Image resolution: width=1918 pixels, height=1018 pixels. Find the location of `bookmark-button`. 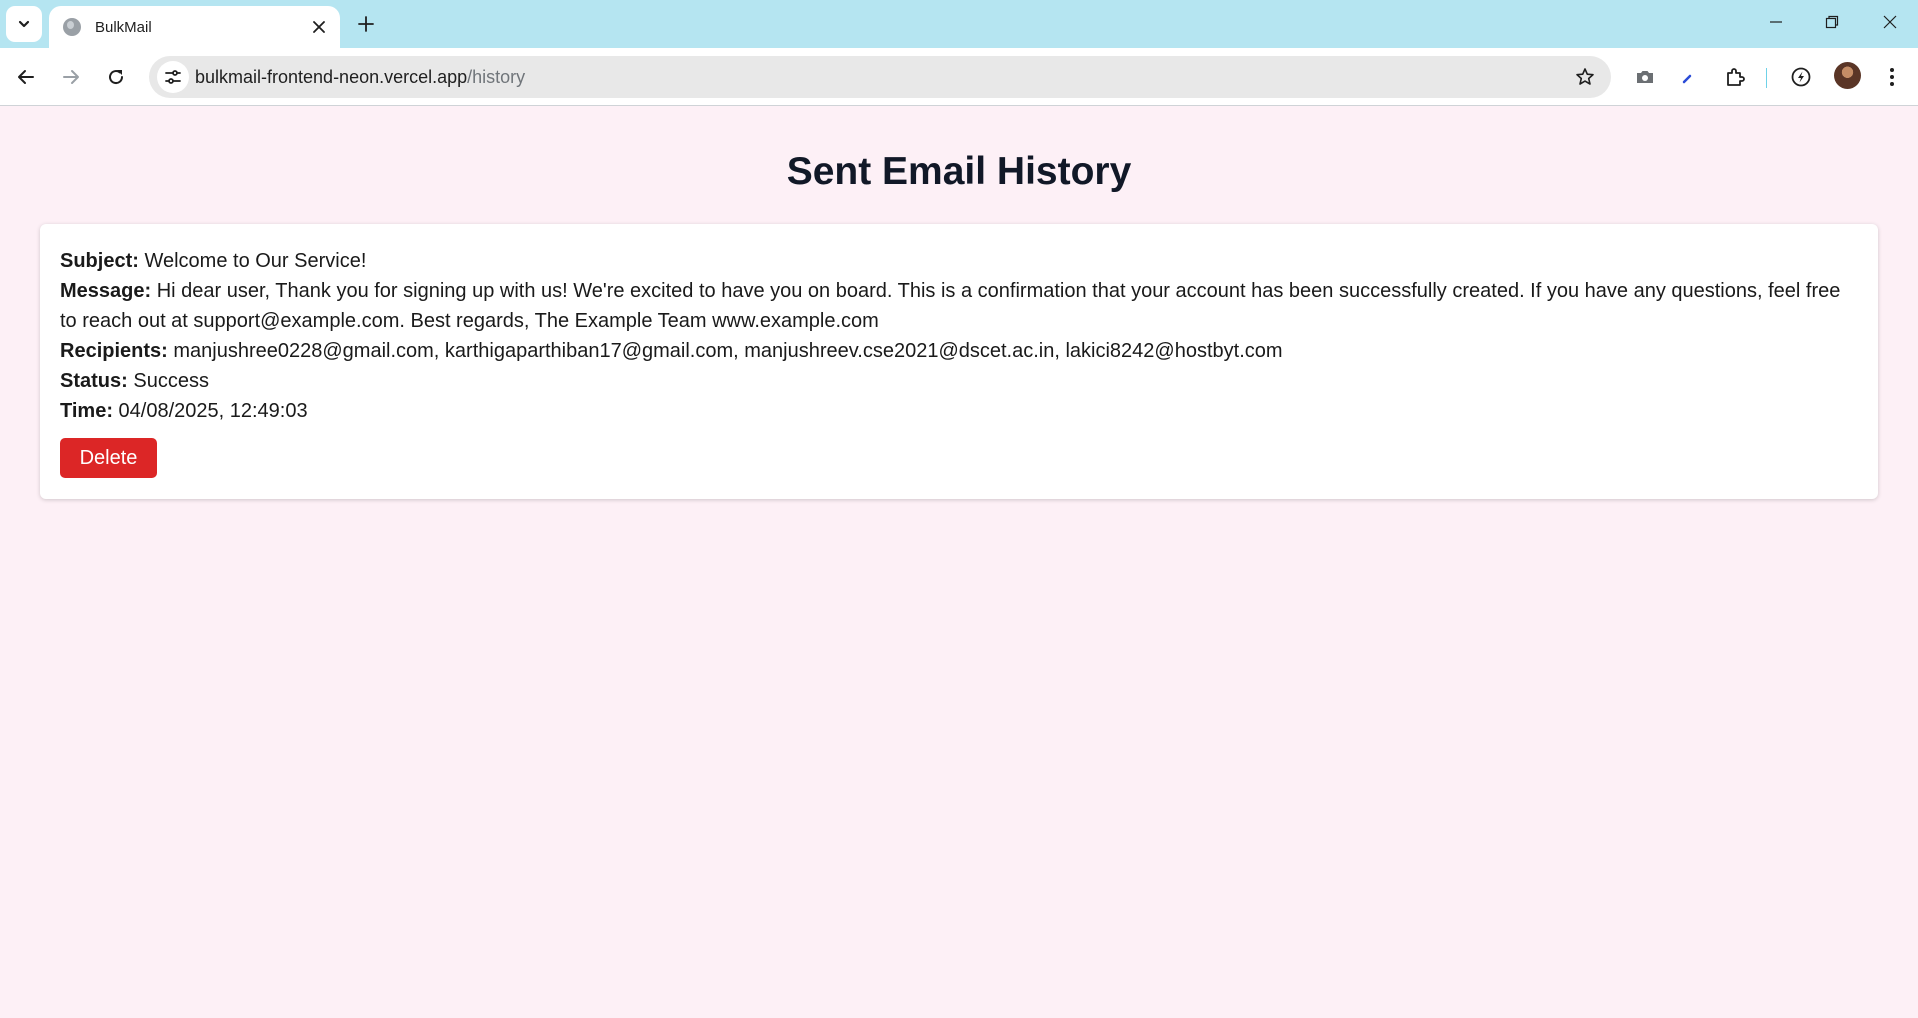

bookmark-button is located at coordinates (1585, 77).